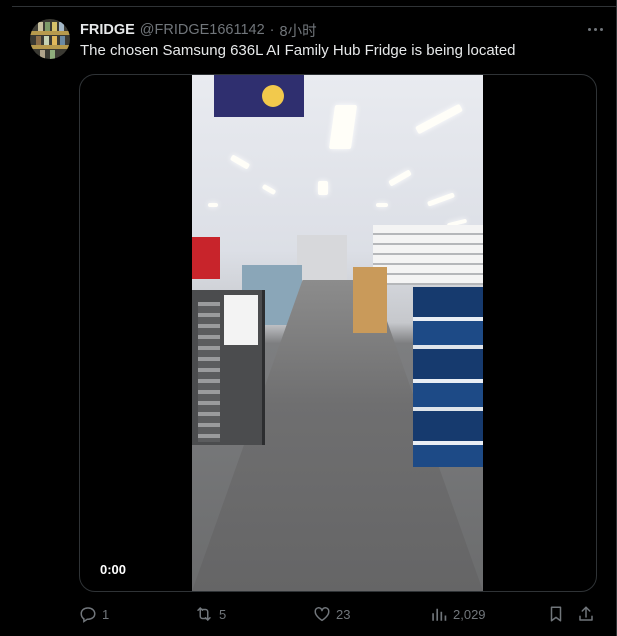  I want to click on banner-logo, so click(273, 96).